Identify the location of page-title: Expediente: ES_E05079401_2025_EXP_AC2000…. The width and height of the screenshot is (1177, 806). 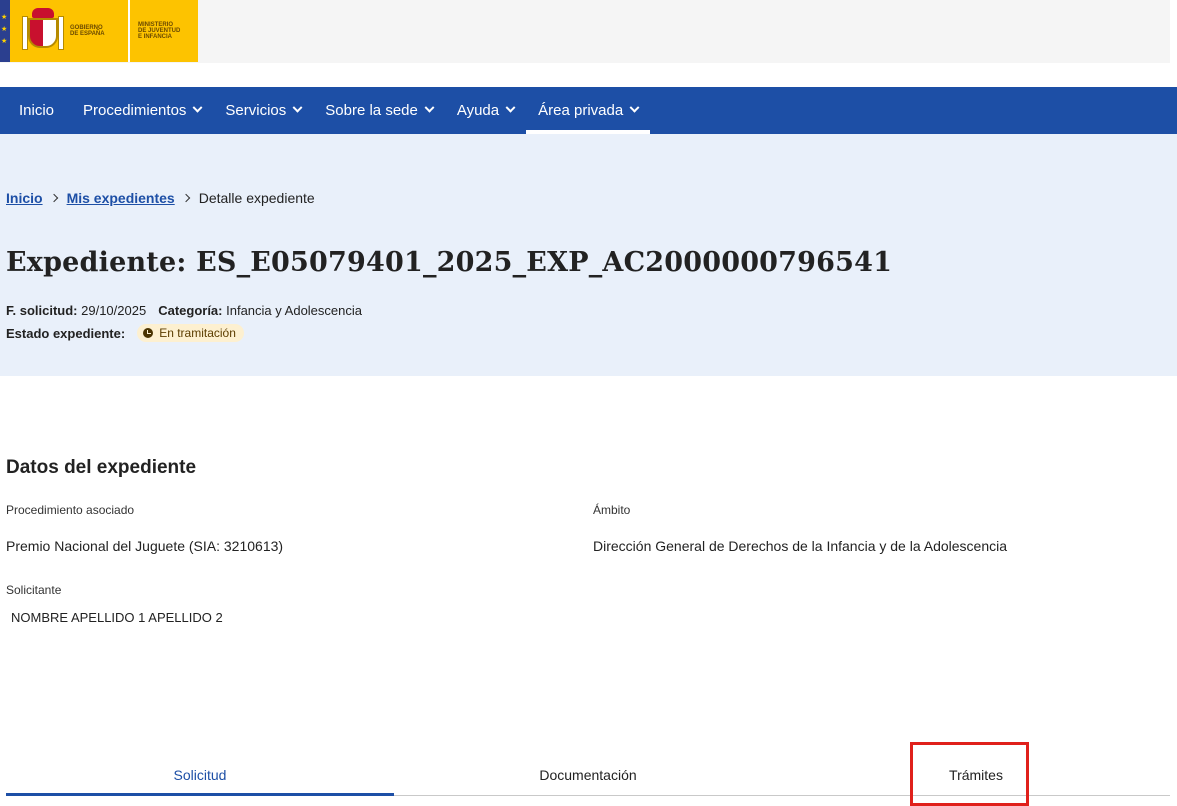
(449, 262).